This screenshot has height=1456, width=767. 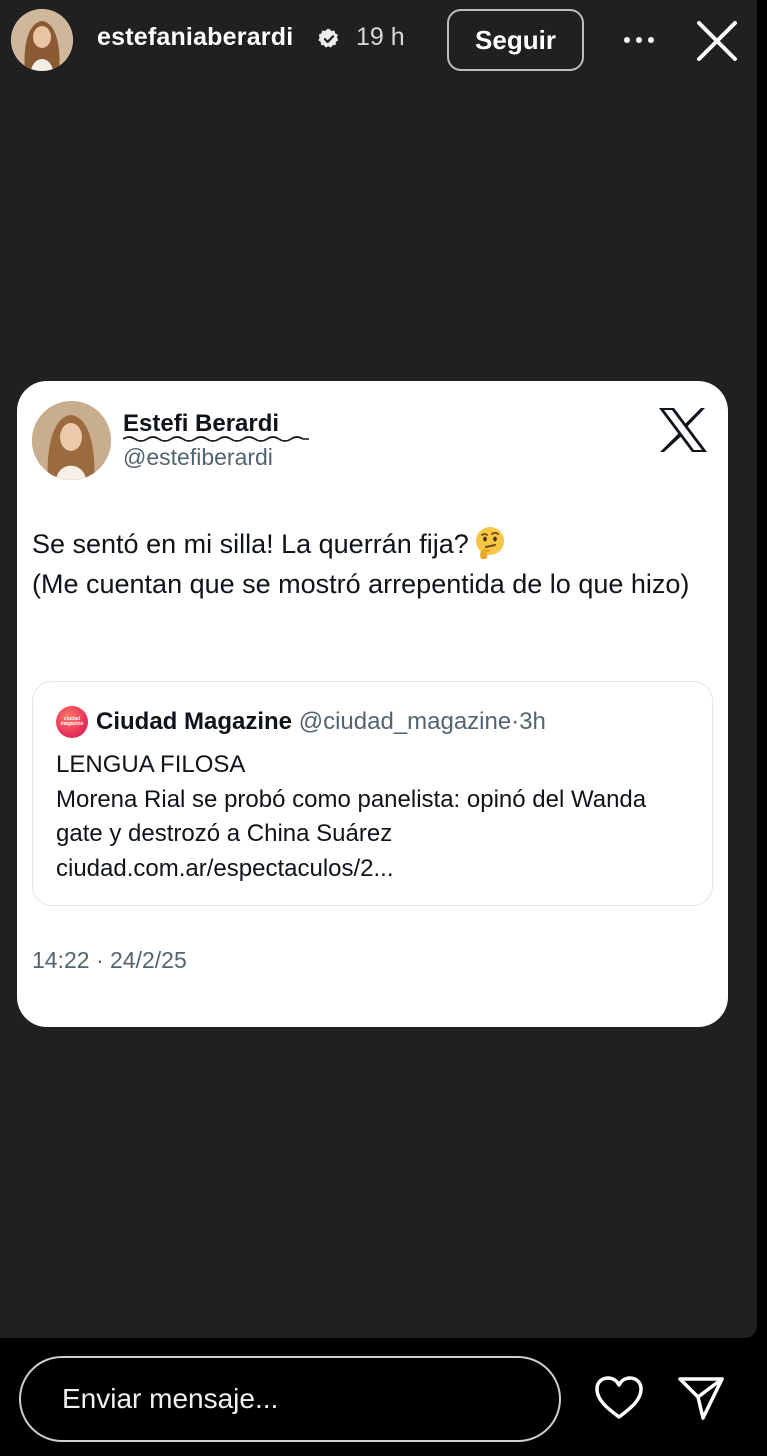 What do you see at coordinates (639, 40) in the screenshot?
I see `more-options-icon` at bounding box center [639, 40].